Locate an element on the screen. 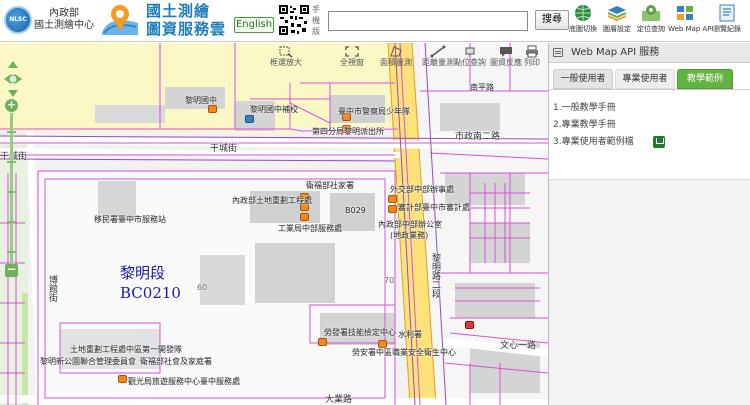 The image size is (750, 405). search-input is located at coordinates (428, 21).